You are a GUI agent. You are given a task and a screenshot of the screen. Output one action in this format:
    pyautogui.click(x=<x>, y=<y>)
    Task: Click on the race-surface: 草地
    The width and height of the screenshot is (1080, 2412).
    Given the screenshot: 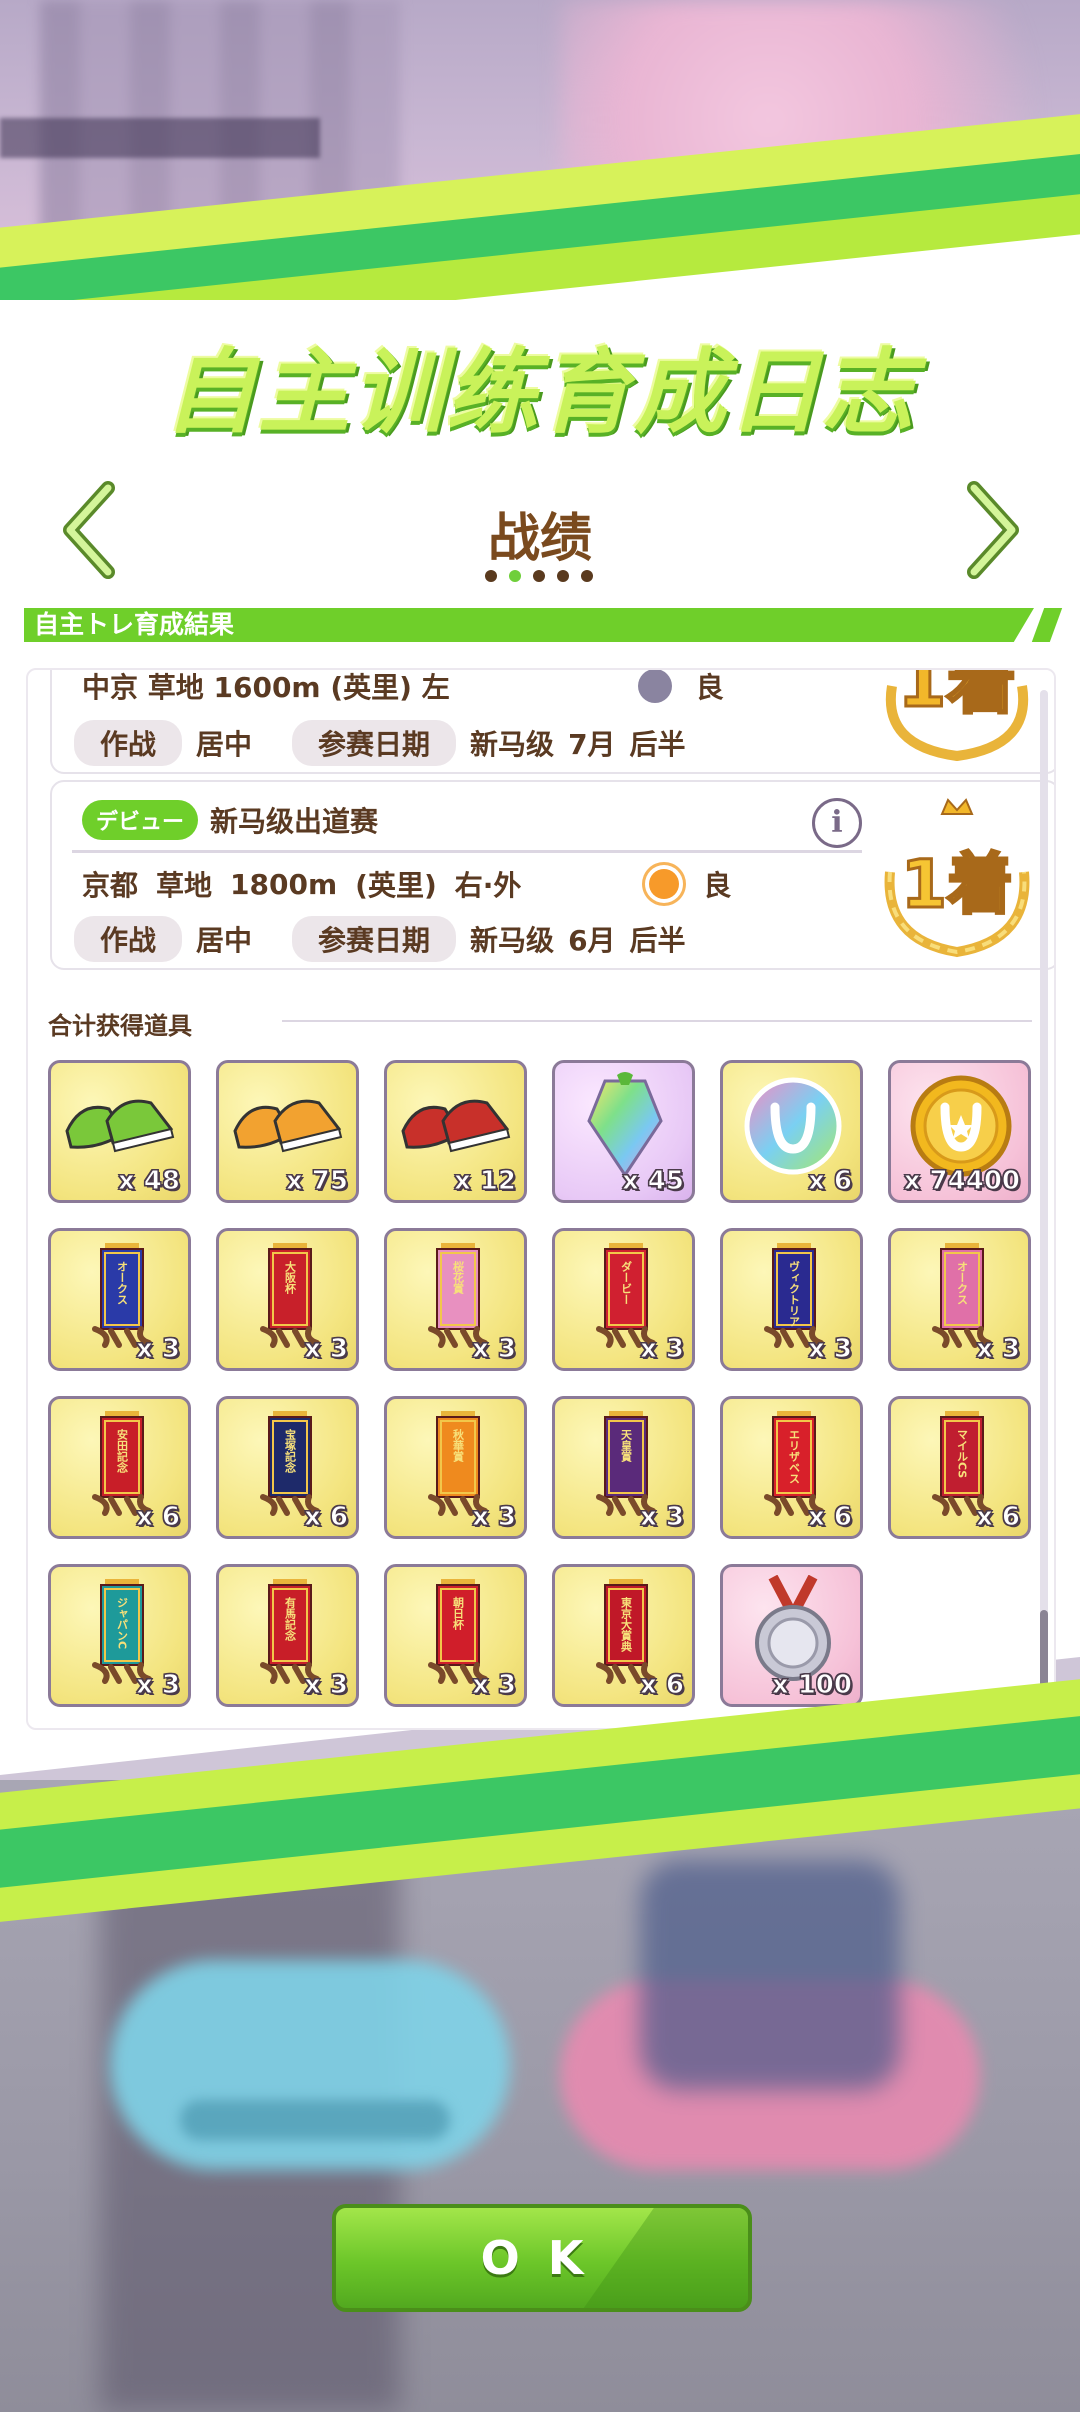 What is the action you would take?
    pyautogui.click(x=184, y=885)
    